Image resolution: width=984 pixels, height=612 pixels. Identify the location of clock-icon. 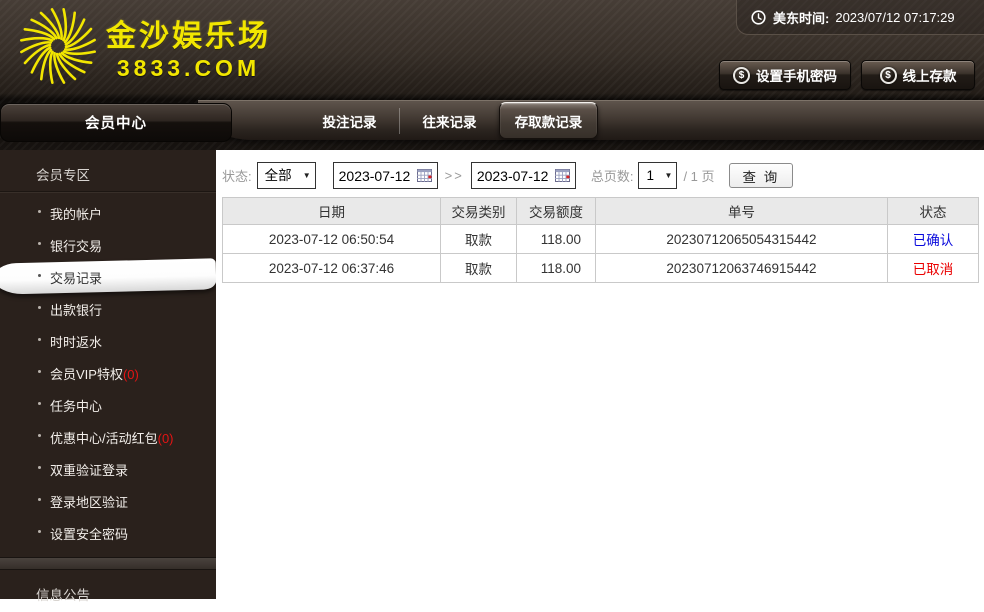
(758, 17).